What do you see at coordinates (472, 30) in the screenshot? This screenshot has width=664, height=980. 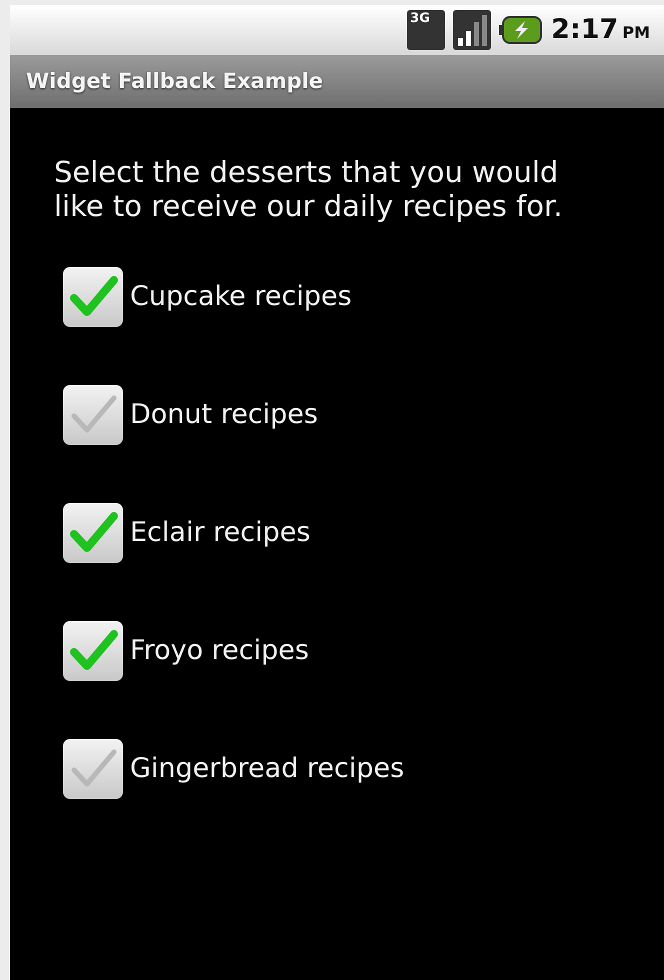 I see `signal-icon` at bounding box center [472, 30].